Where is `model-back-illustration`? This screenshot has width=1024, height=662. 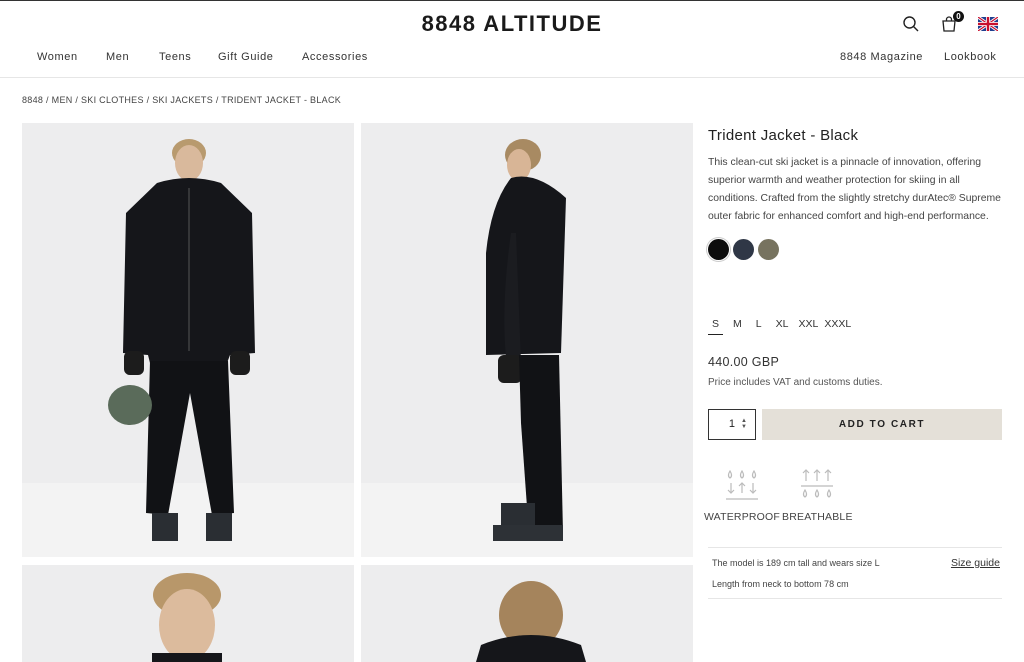 model-back-illustration is located at coordinates (527, 613).